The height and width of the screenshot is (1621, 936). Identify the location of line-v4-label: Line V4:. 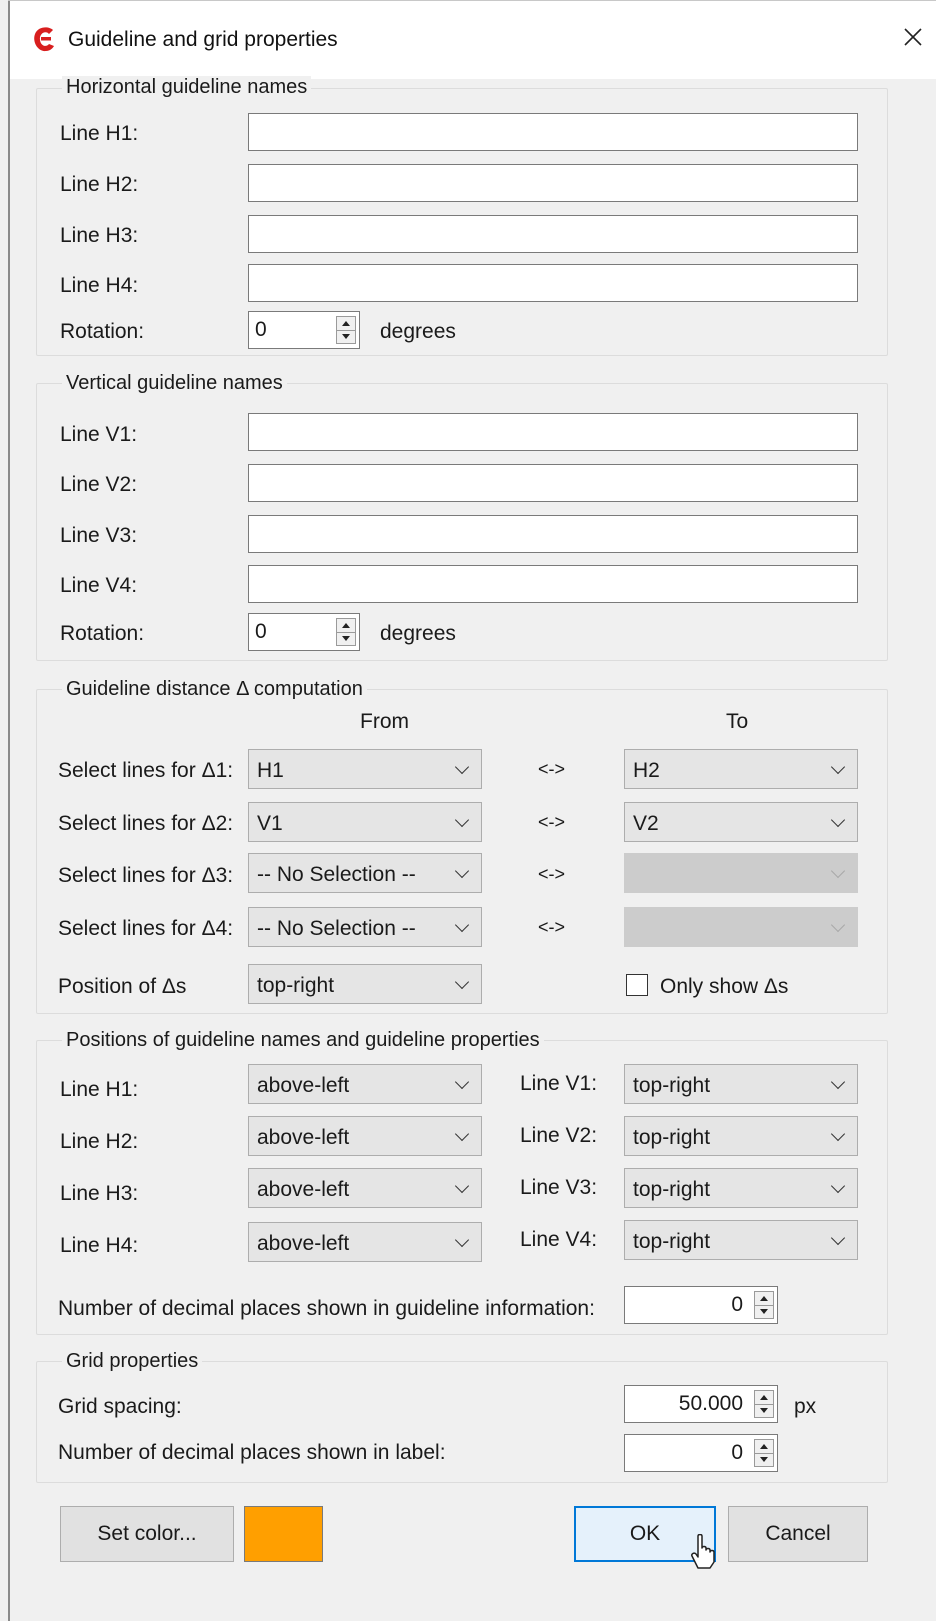
(99, 585).